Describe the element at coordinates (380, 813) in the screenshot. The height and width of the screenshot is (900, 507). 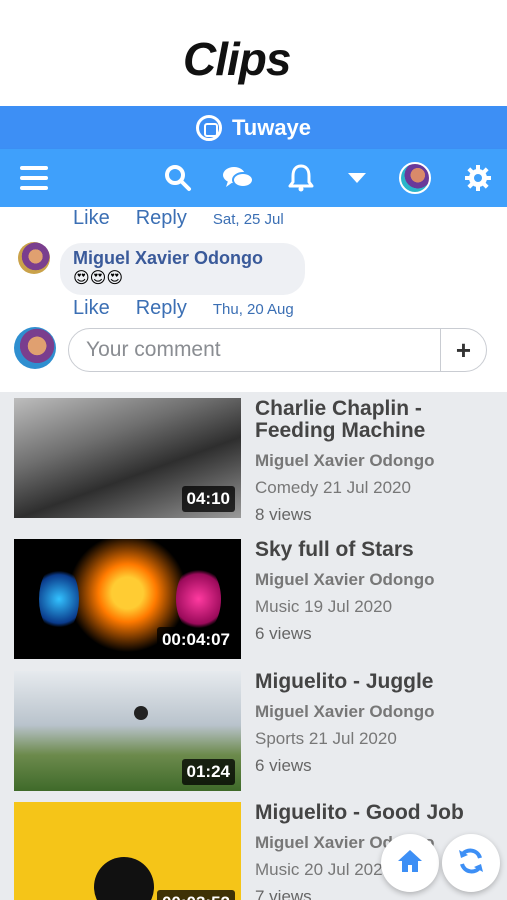
I see `video-title: Miguelito - Good Job` at that location.